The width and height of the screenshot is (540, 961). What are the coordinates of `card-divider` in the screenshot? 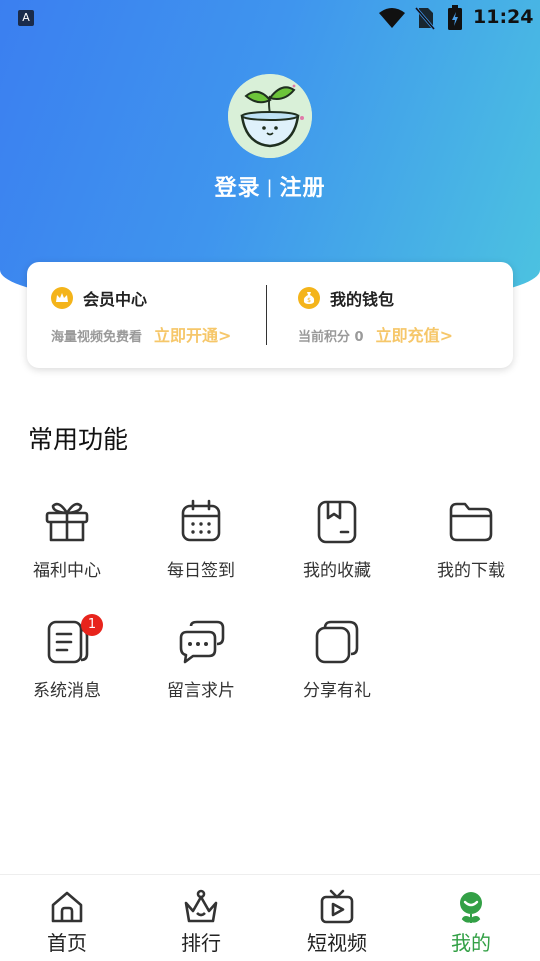 It's located at (266, 315).